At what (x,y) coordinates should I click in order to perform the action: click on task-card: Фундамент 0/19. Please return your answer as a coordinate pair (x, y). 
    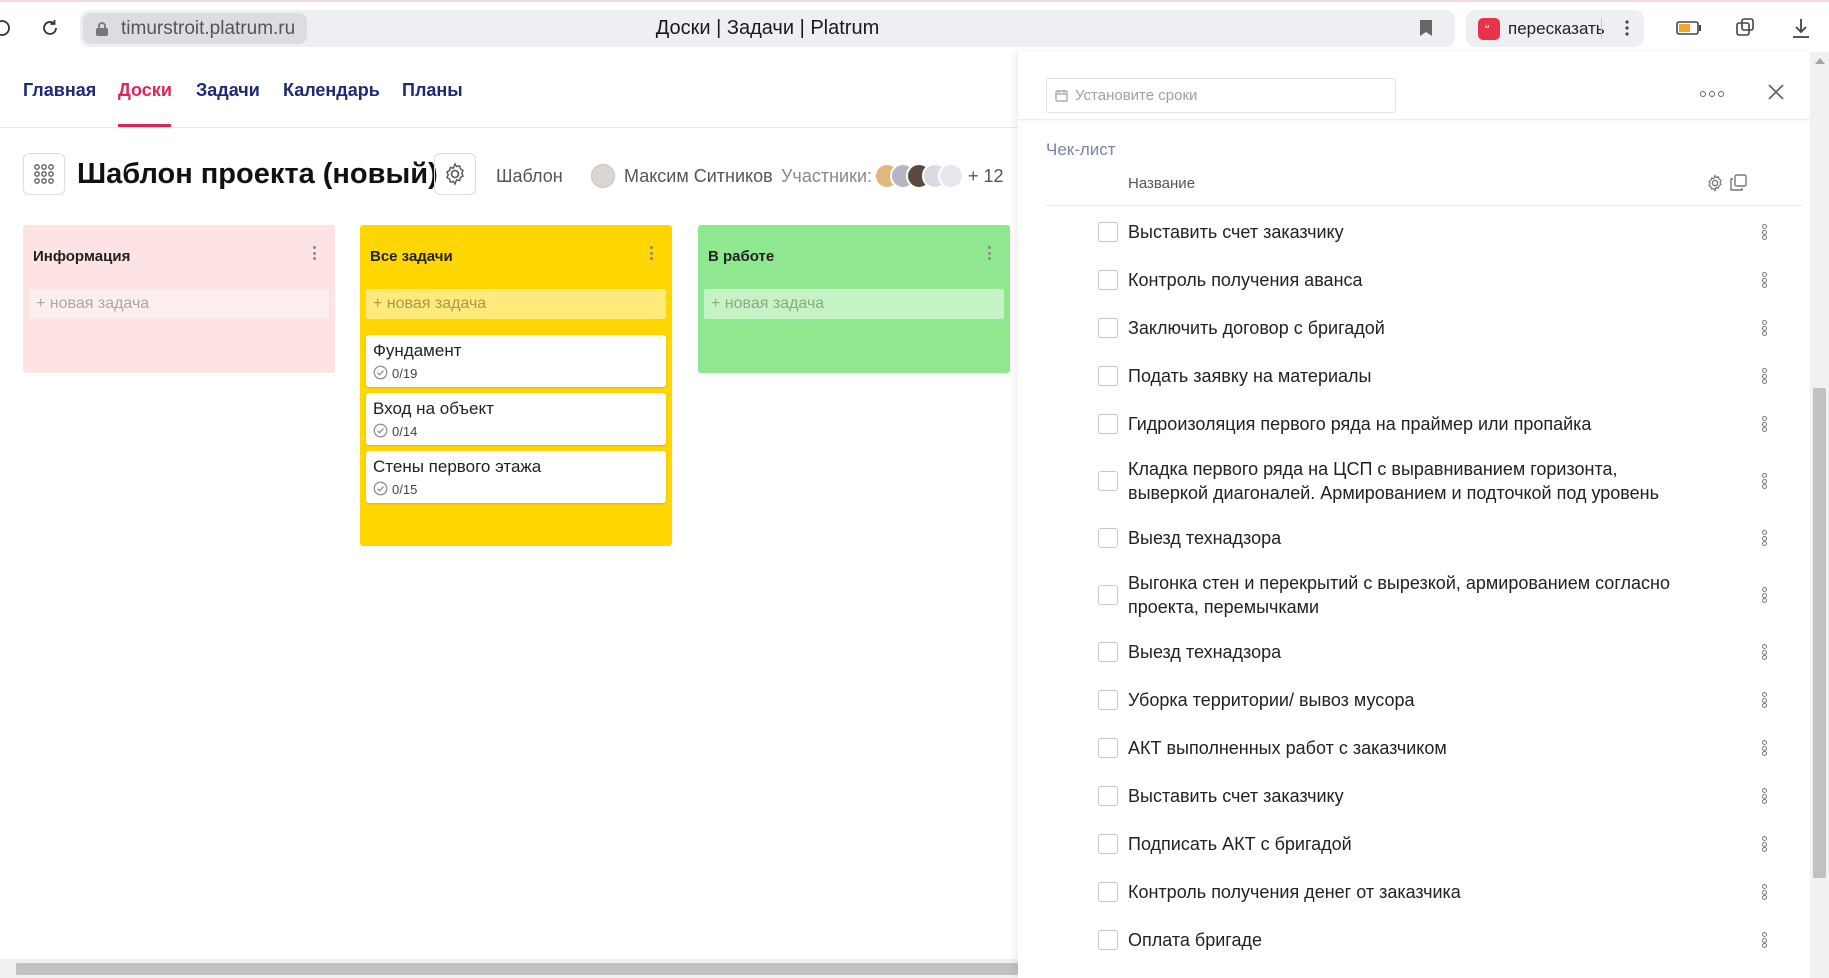
    Looking at the image, I should click on (516, 361).